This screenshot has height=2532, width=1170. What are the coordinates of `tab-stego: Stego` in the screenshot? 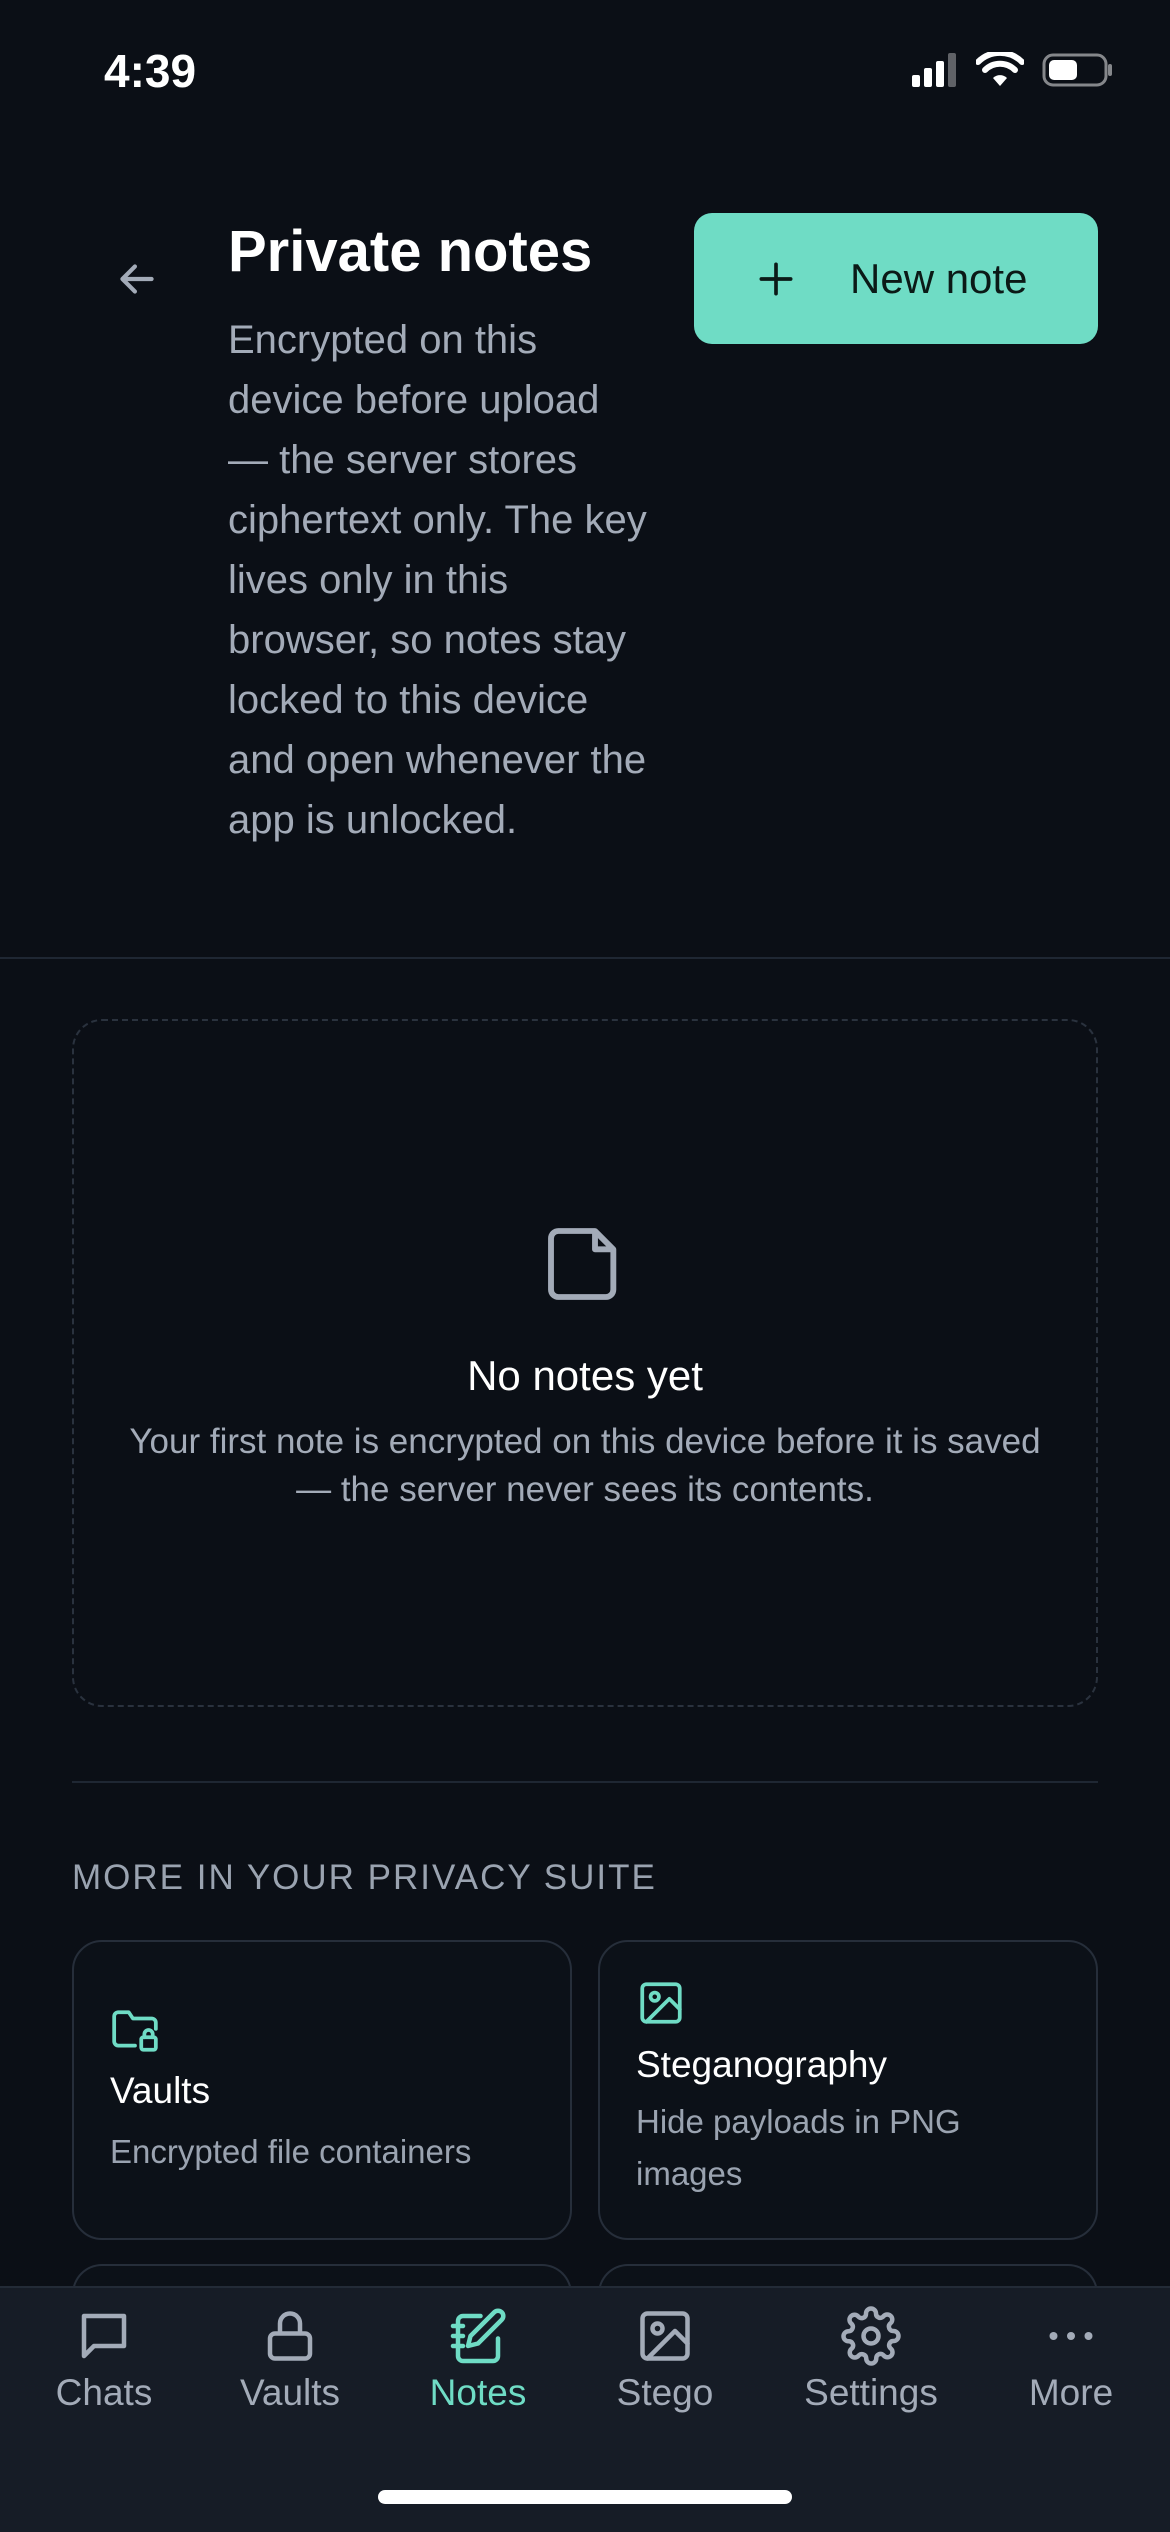 It's located at (665, 2360).